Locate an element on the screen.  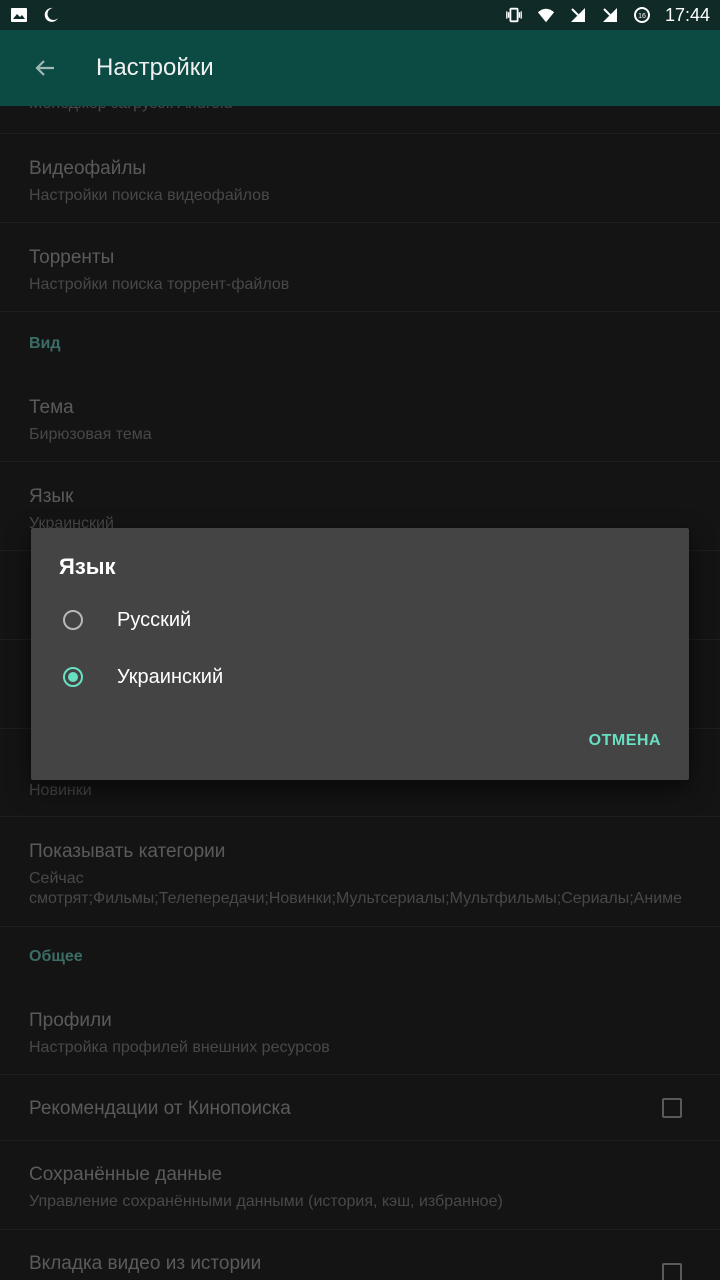
battery-icon: 16 is located at coordinates (642, 15).